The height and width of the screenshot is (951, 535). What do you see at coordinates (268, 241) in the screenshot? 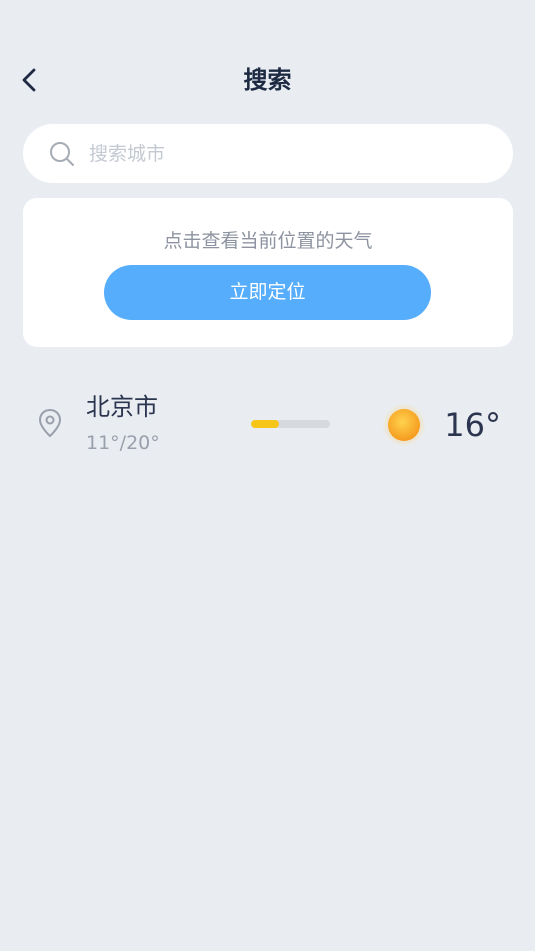
I see `locate-hint: 点击查看当前位置的天气` at bounding box center [268, 241].